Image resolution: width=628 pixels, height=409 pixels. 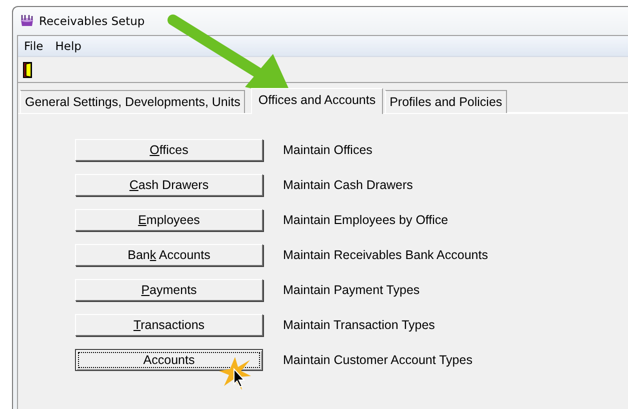 What do you see at coordinates (133, 101) in the screenshot?
I see `tab: General Settings, Developments, Units` at bounding box center [133, 101].